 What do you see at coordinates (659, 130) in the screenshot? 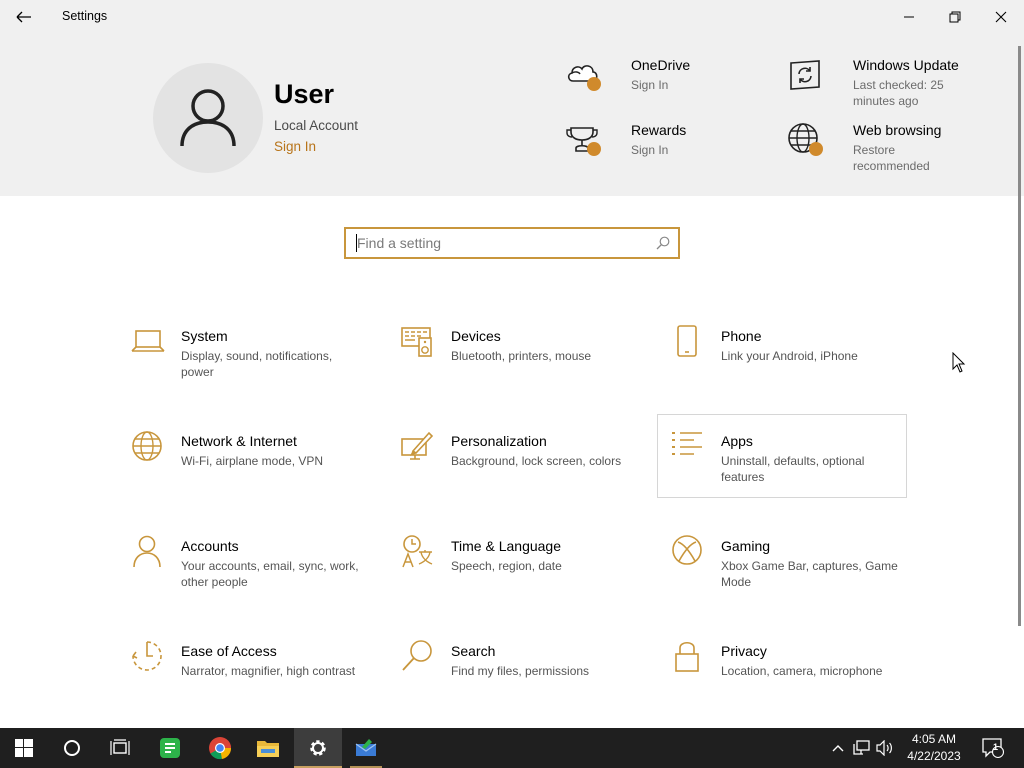
I see `rewards-title: Rewards` at bounding box center [659, 130].